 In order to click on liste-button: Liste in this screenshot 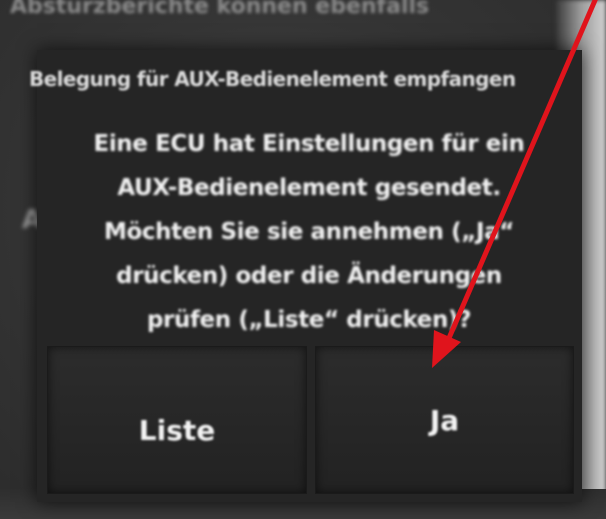, I will do `click(177, 420)`.